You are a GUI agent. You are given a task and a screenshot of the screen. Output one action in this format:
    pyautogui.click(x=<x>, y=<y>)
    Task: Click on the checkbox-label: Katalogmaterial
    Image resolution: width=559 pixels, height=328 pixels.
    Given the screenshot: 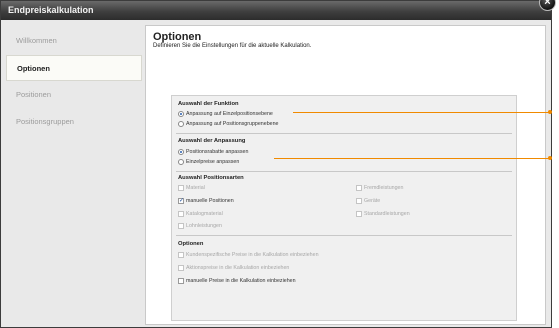 What is the action you would take?
    pyautogui.click(x=204, y=214)
    